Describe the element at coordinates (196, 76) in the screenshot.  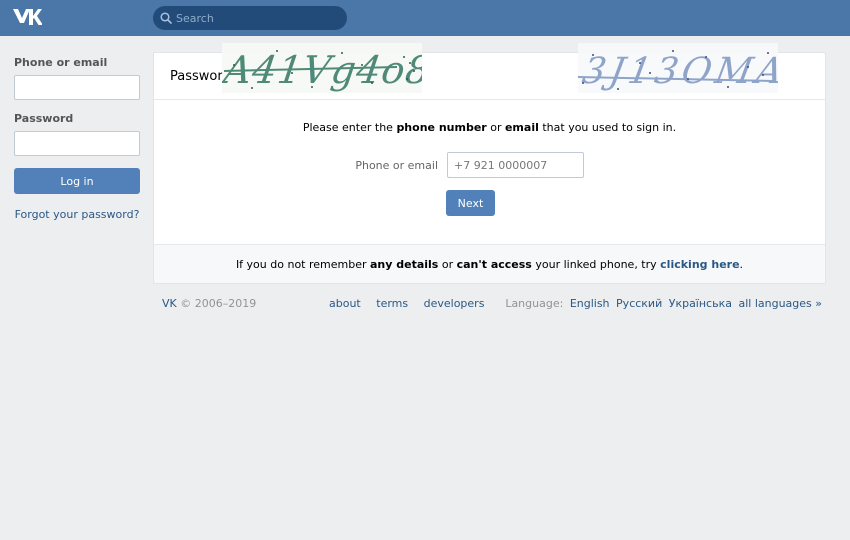
I see `card-title: Passwor` at that location.